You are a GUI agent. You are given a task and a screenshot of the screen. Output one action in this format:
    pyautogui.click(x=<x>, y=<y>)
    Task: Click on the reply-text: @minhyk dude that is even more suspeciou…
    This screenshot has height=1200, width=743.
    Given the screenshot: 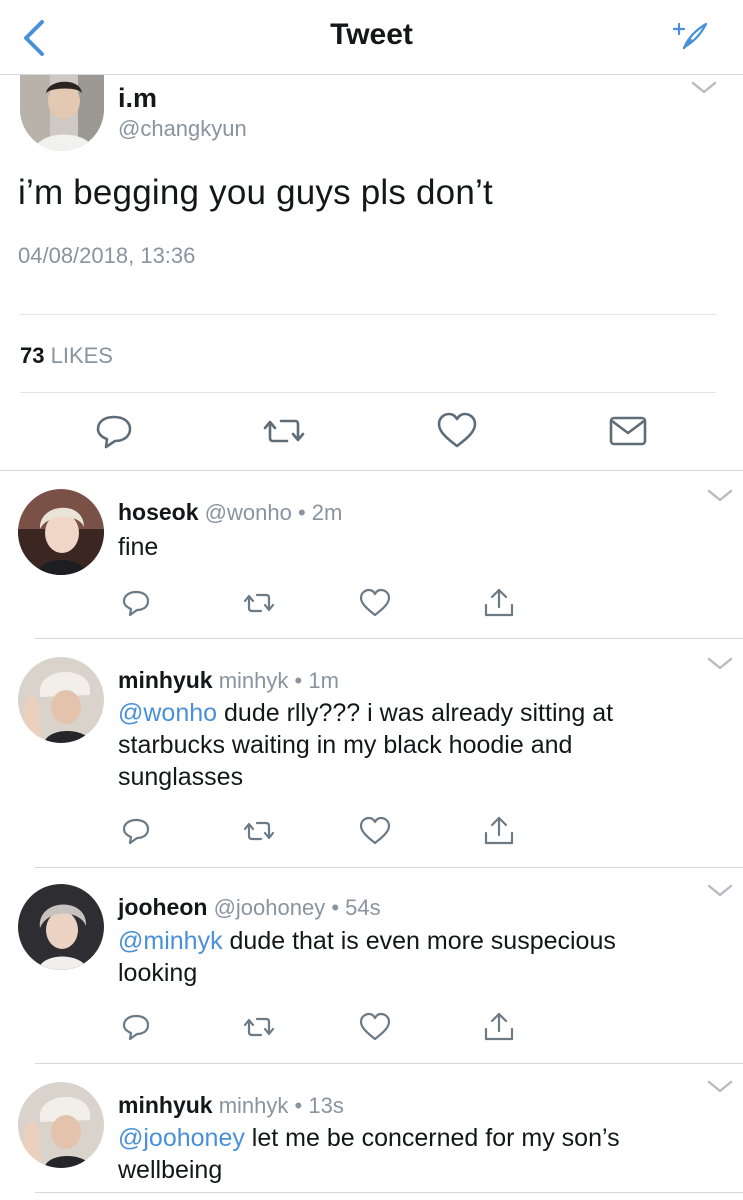 What is the action you would take?
    pyautogui.click(x=408, y=957)
    